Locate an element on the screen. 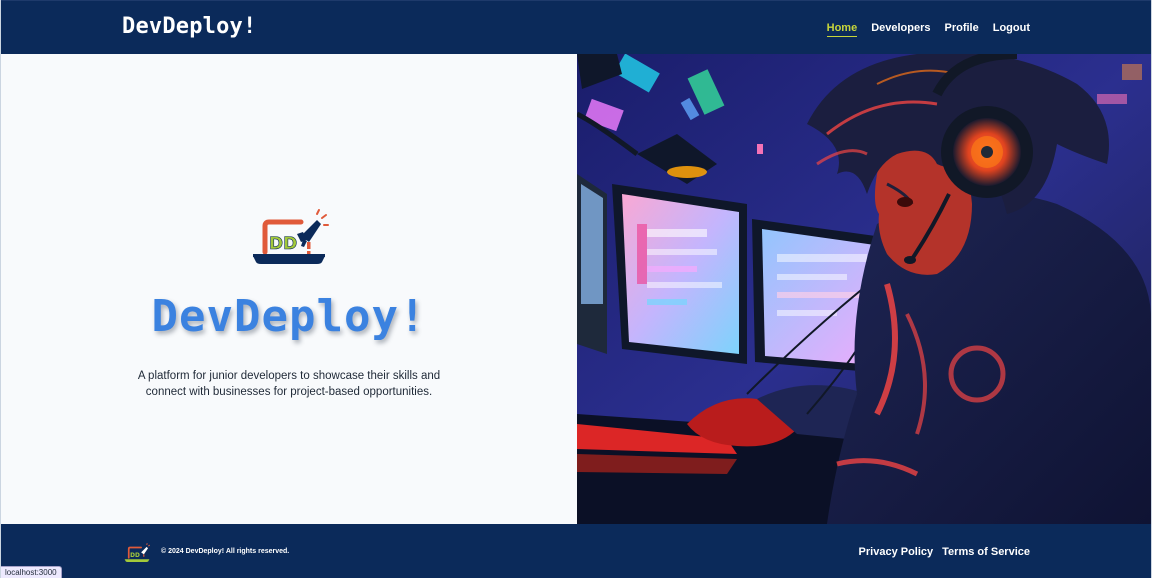  devdeploy-megaphone-logo-icon: DD is located at coordinates (289, 238).